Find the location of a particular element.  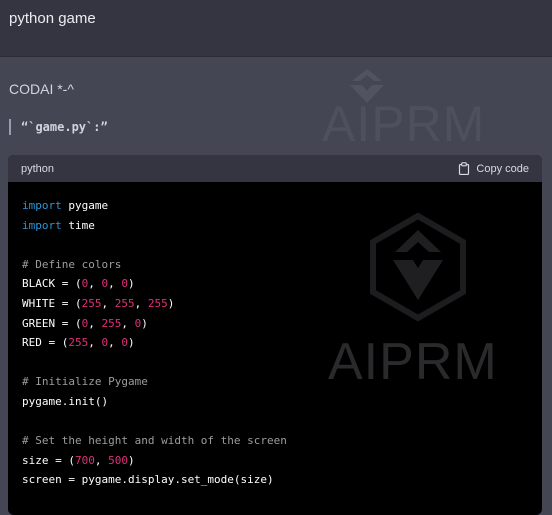

code-line: import pygame is located at coordinates (275, 206).